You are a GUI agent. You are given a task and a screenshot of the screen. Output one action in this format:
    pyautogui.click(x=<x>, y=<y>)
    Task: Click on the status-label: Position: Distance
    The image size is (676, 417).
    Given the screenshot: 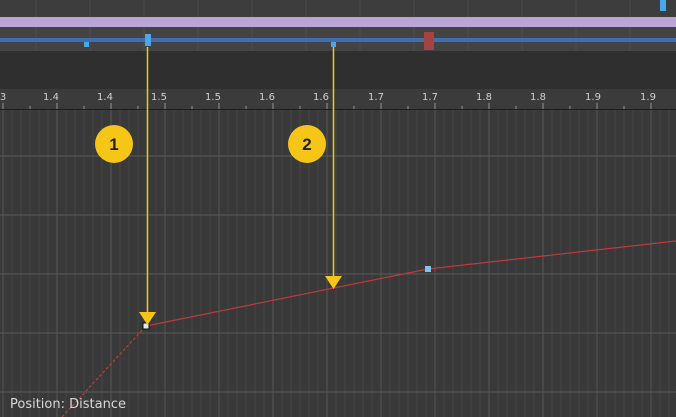 What is the action you would take?
    pyautogui.click(x=68, y=404)
    